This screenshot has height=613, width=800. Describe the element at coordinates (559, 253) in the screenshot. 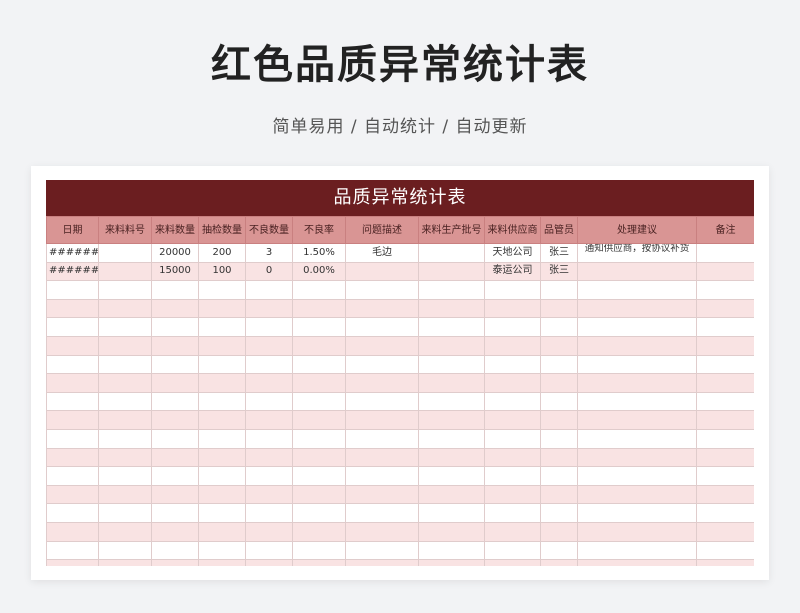

I see `table-cell: 张三` at that location.